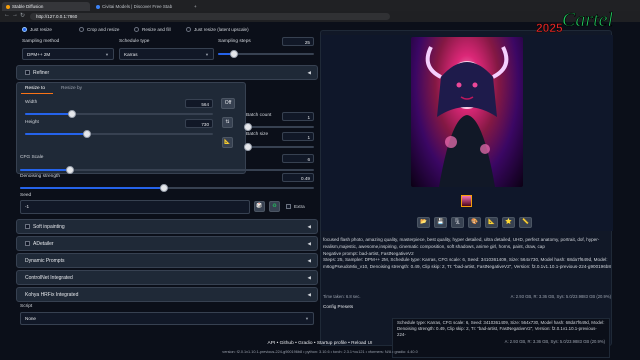  What do you see at coordinates (228, 103) in the screenshot?
I see `off-button: Off` at bounding box center [228, 103].